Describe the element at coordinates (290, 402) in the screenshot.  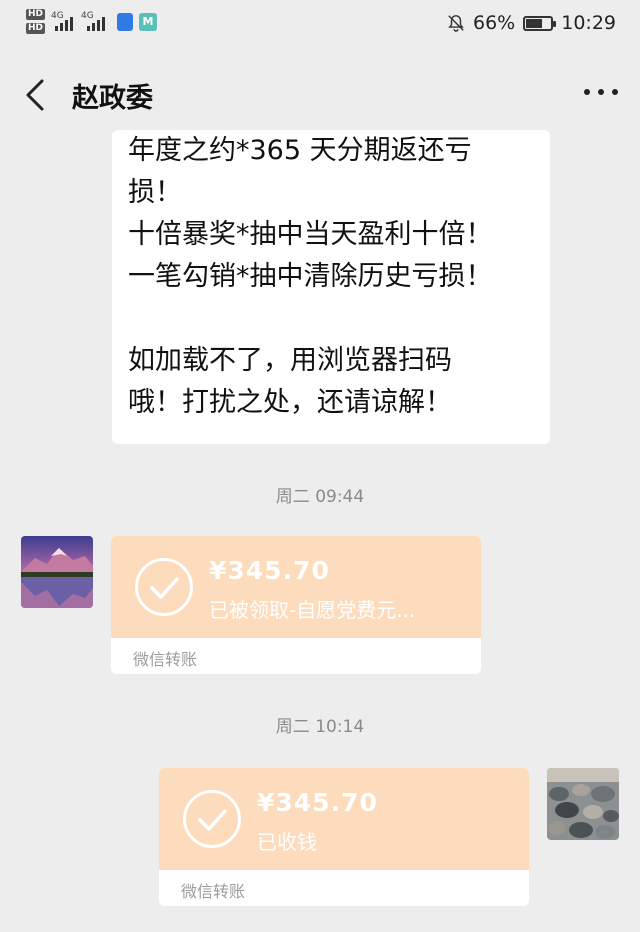
I see `message-line: 哦！打扰之处，还请谅解！` at that location.